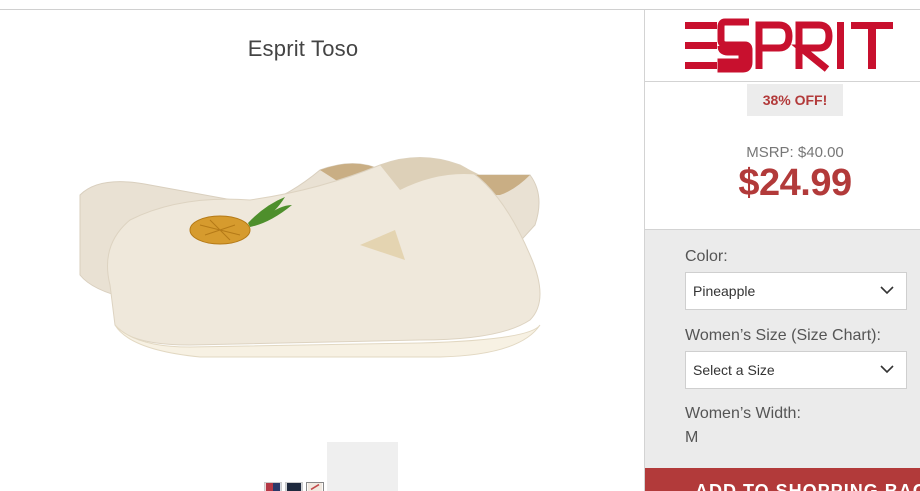 This screenshot has height=491, width=920. Describe the element at coordinates (692, 437) in the screenshot. I see `width-value: M` at that location.